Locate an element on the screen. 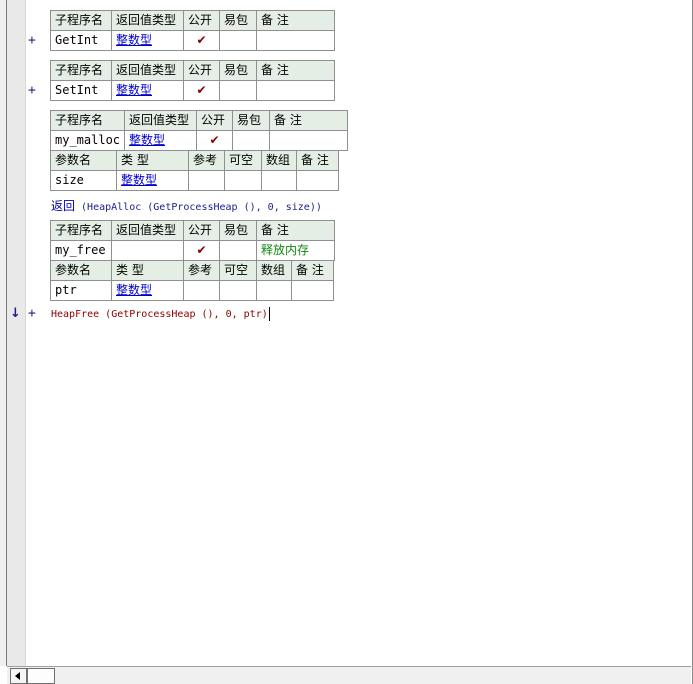 This screenshot has width=693, height=684. procedure-block-setint: 子程序名 返回值类型 公开 易包 备 注 SetInt 整数型 ✔ is located at coordinates (192, 80).